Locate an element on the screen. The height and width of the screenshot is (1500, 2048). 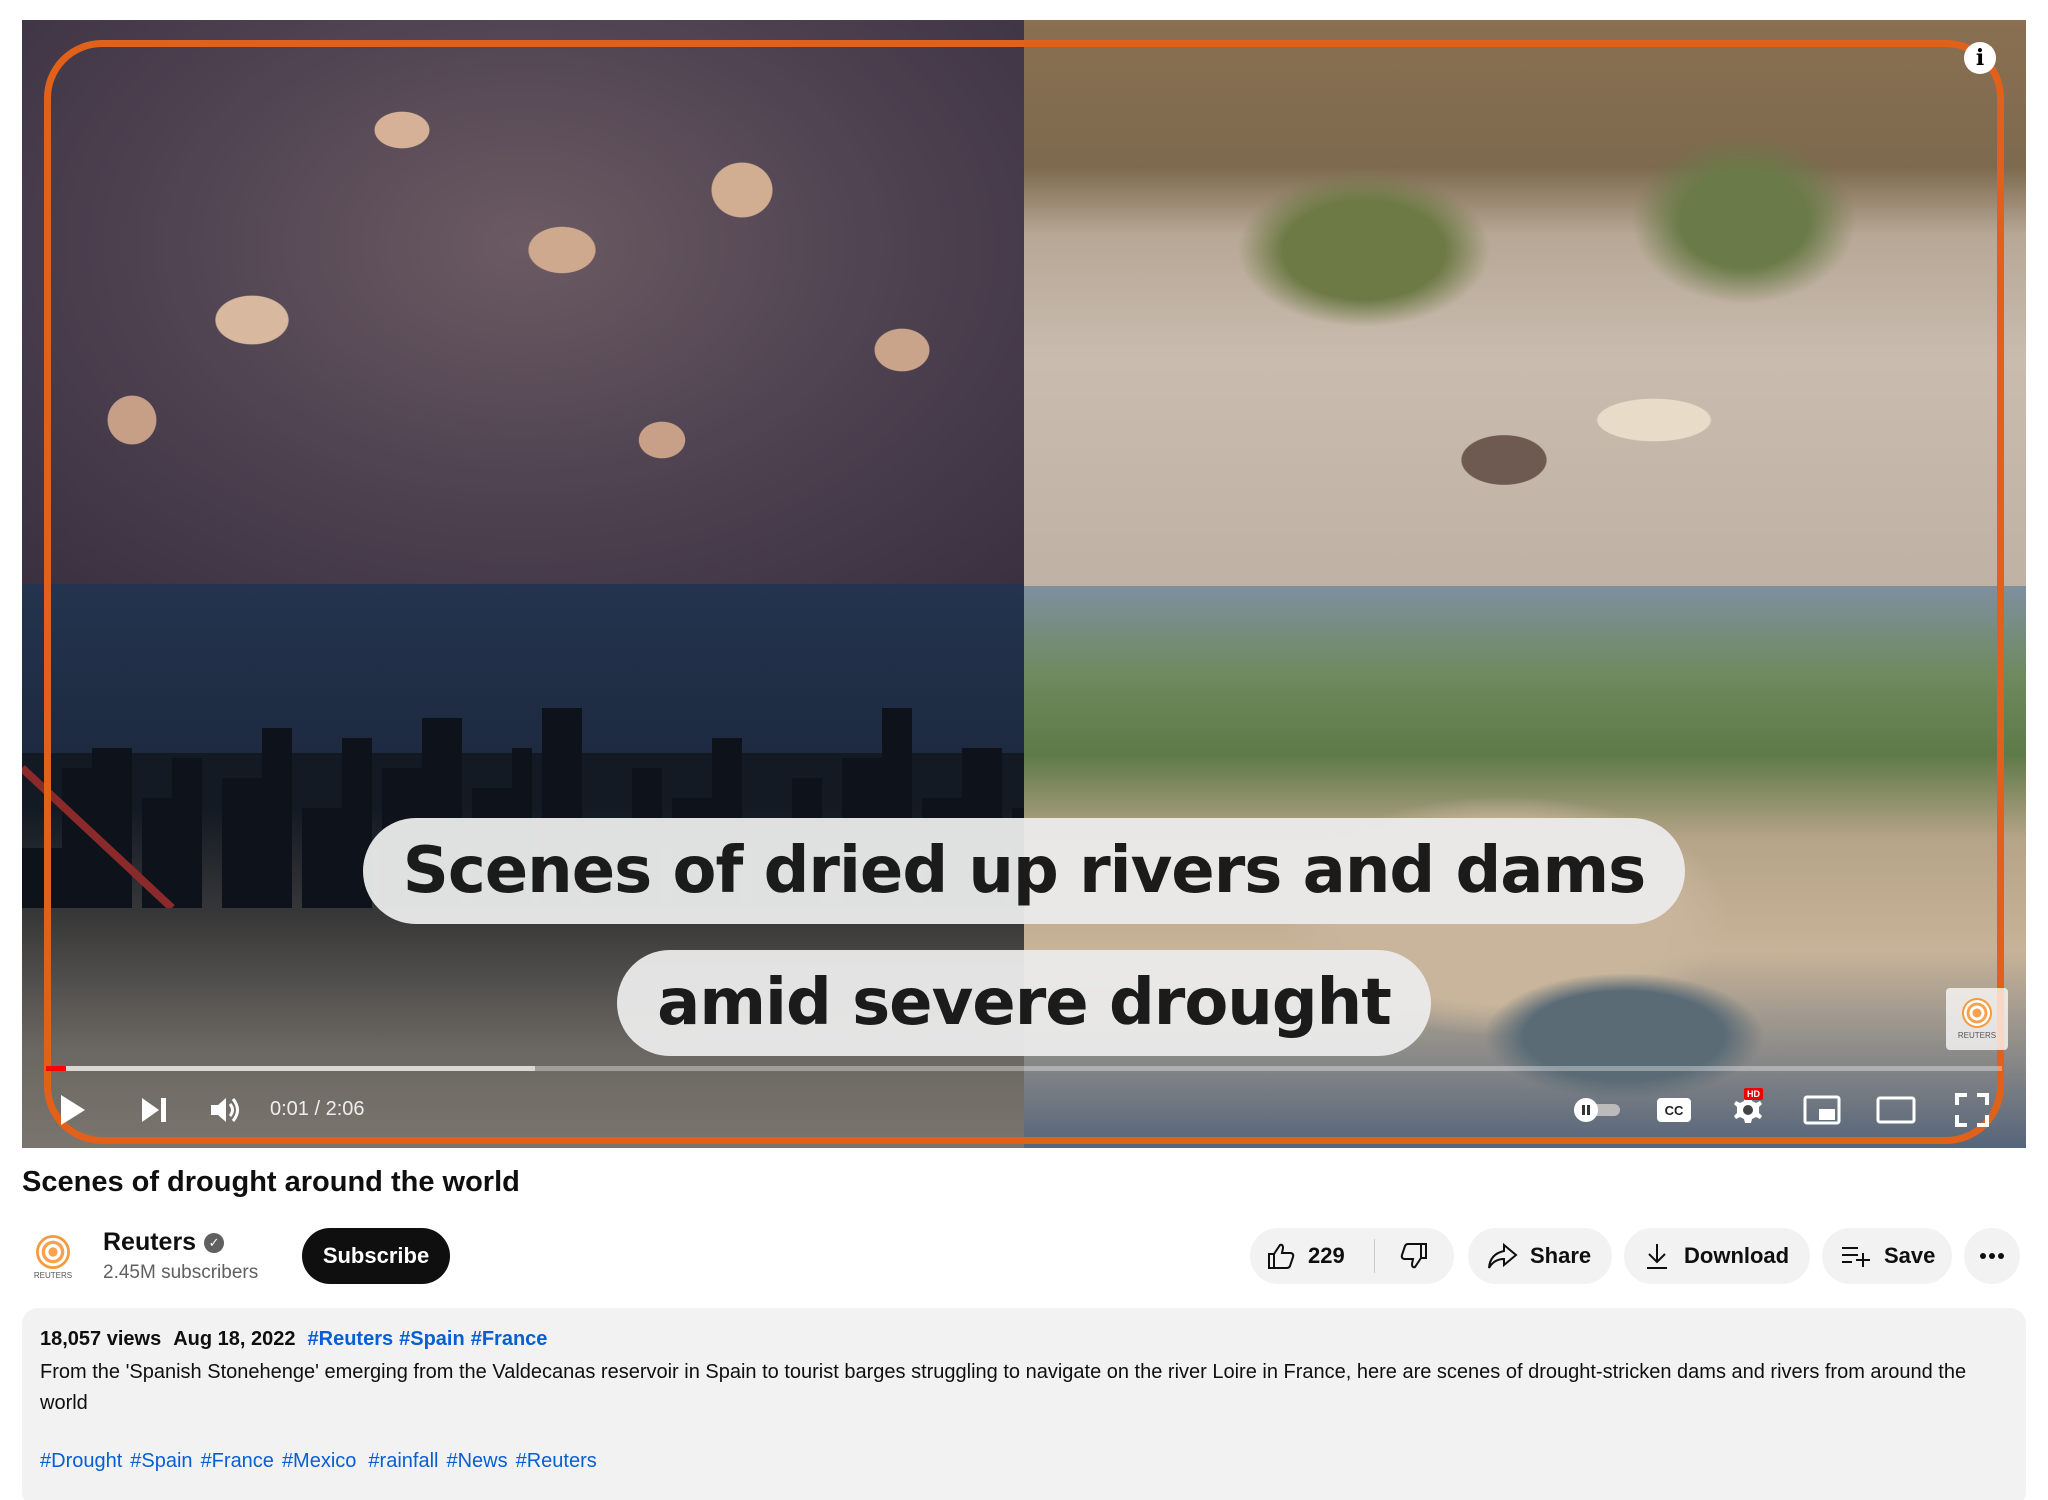
more-horizontal-icon is located at coordinates (1992, 1256).